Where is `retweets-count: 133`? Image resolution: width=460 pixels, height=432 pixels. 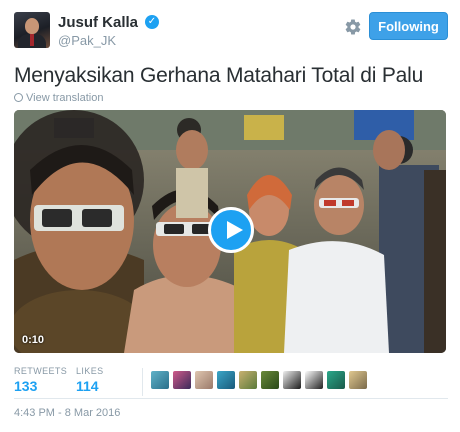
retweets-count: 133 is located at coordinates (26, 386).